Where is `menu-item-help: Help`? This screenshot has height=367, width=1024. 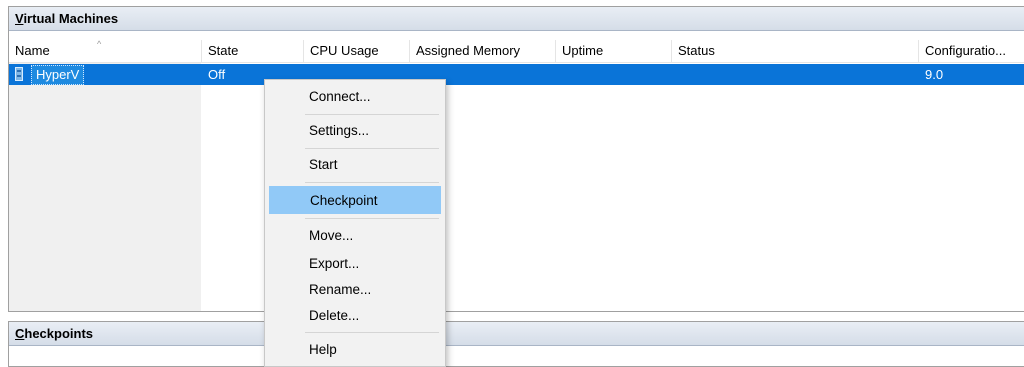
menu-item-help: Help is located at coordinates (355, 350).